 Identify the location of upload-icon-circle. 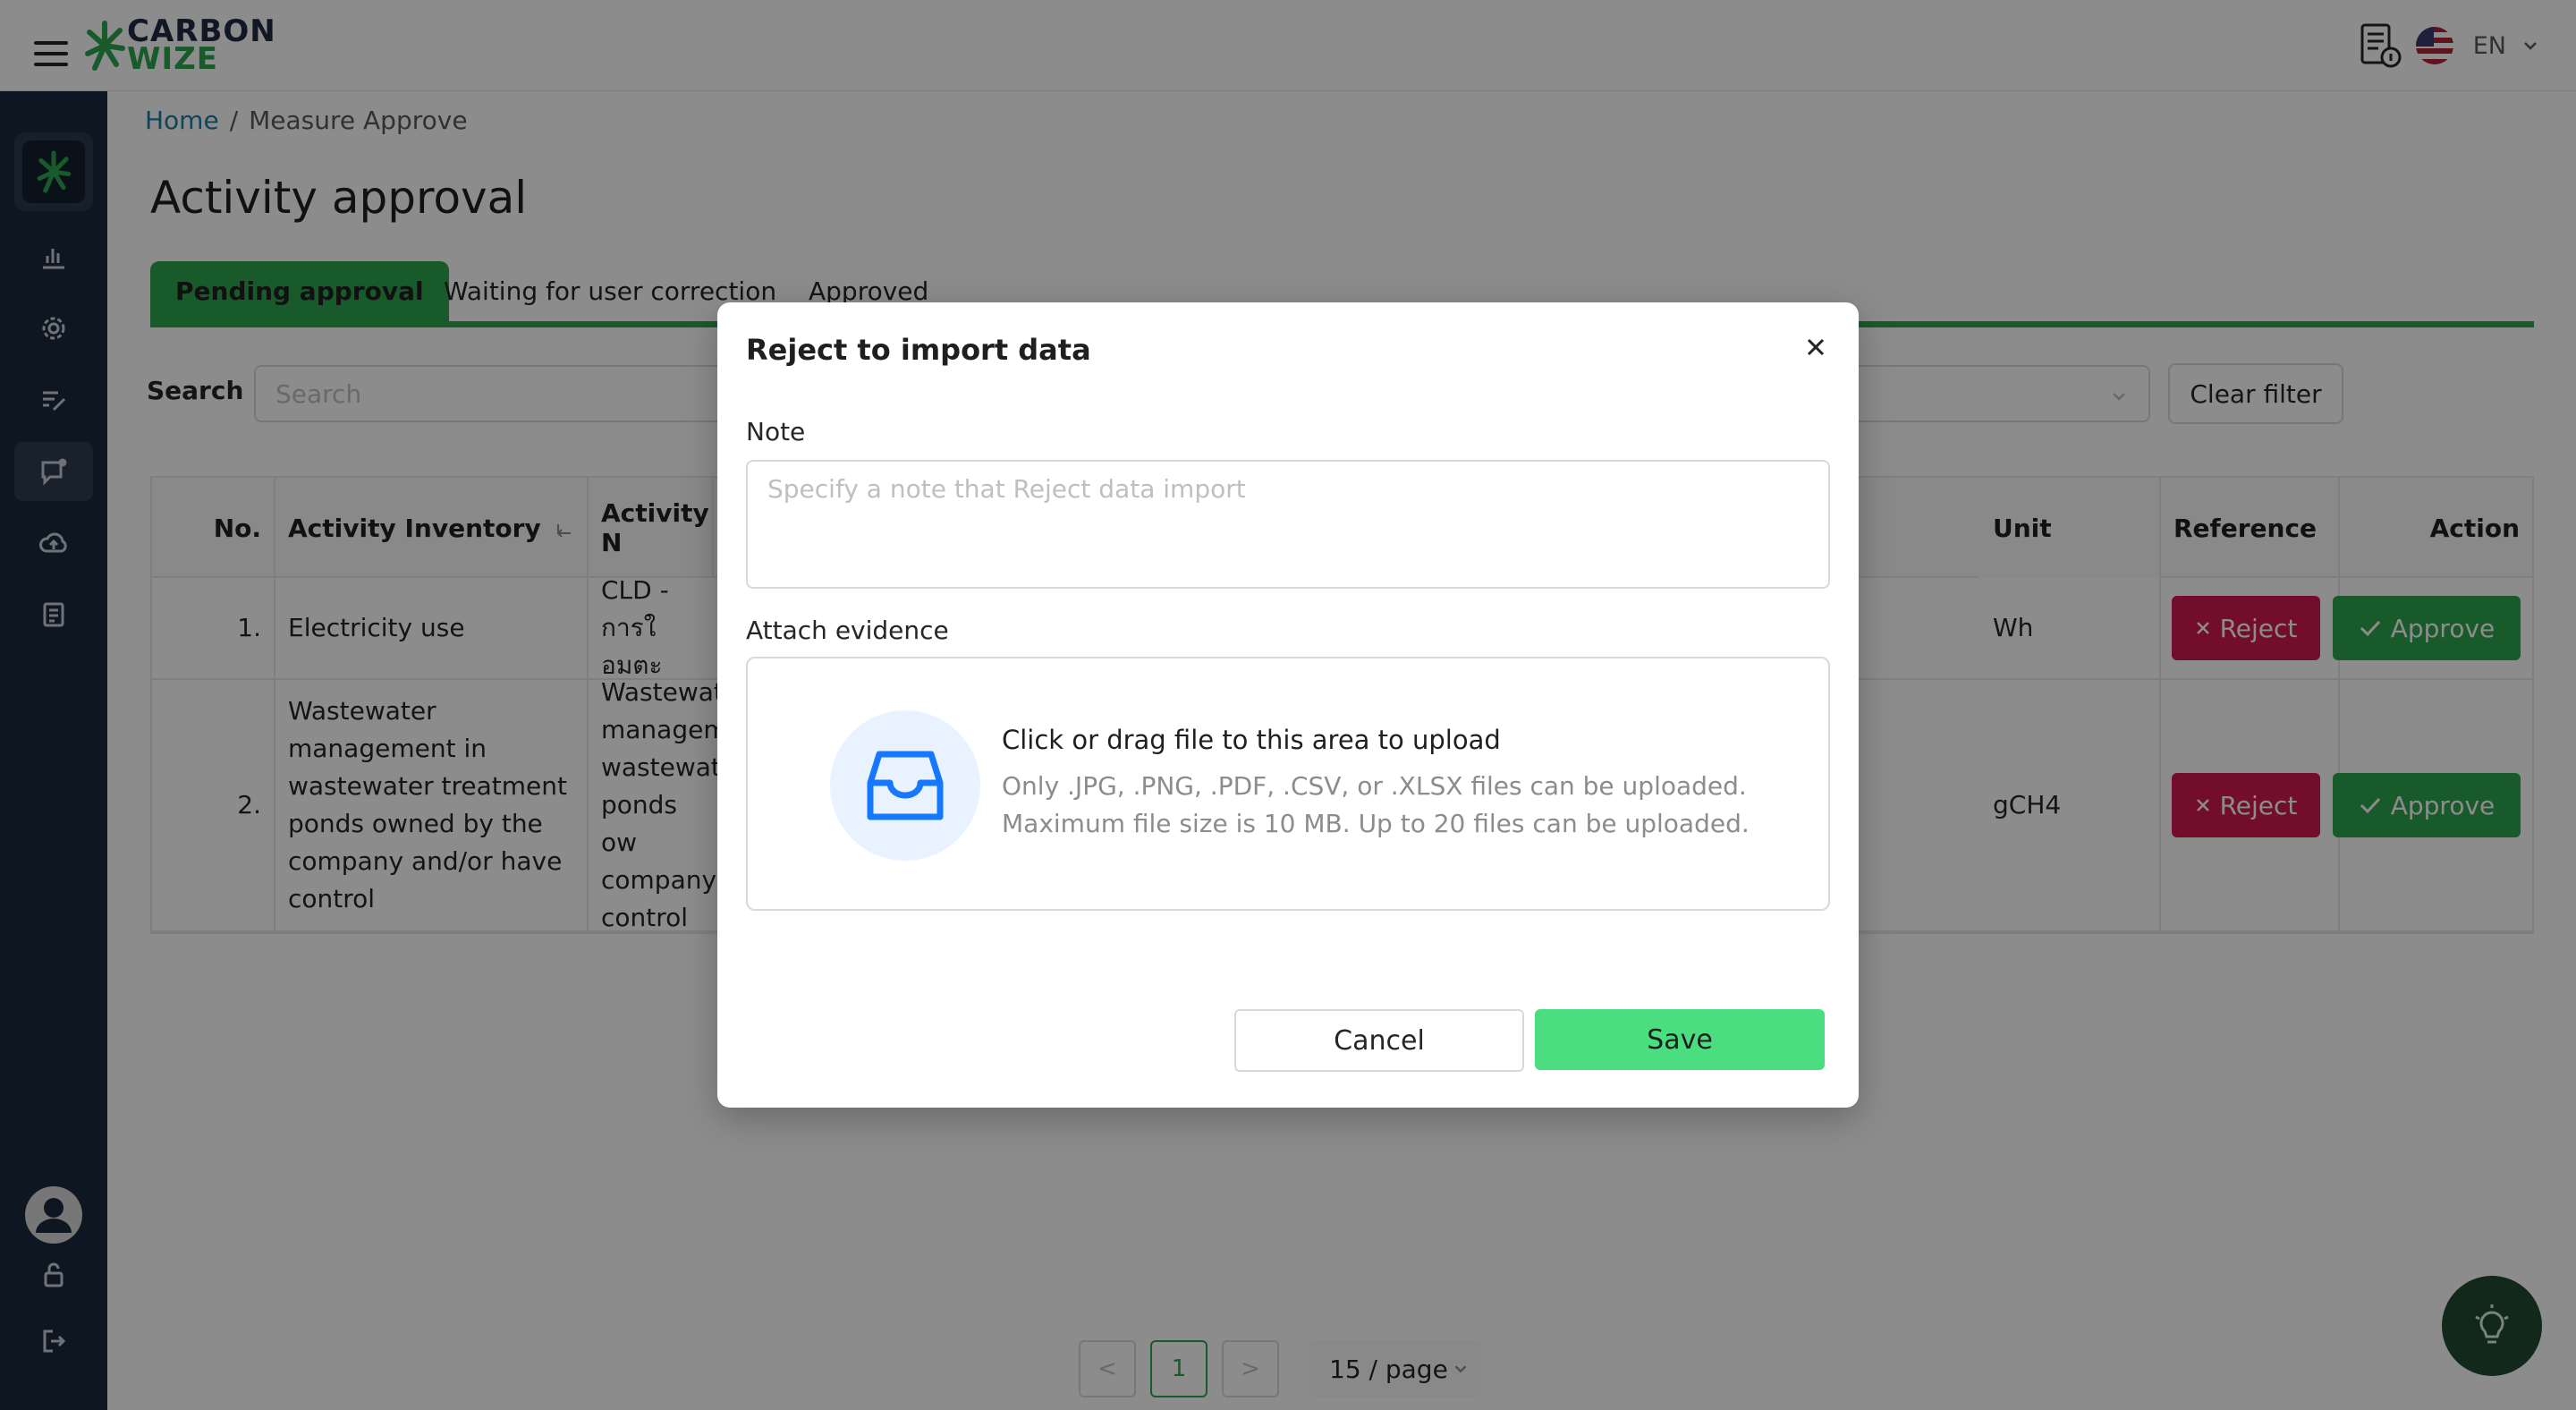
(905, 786).